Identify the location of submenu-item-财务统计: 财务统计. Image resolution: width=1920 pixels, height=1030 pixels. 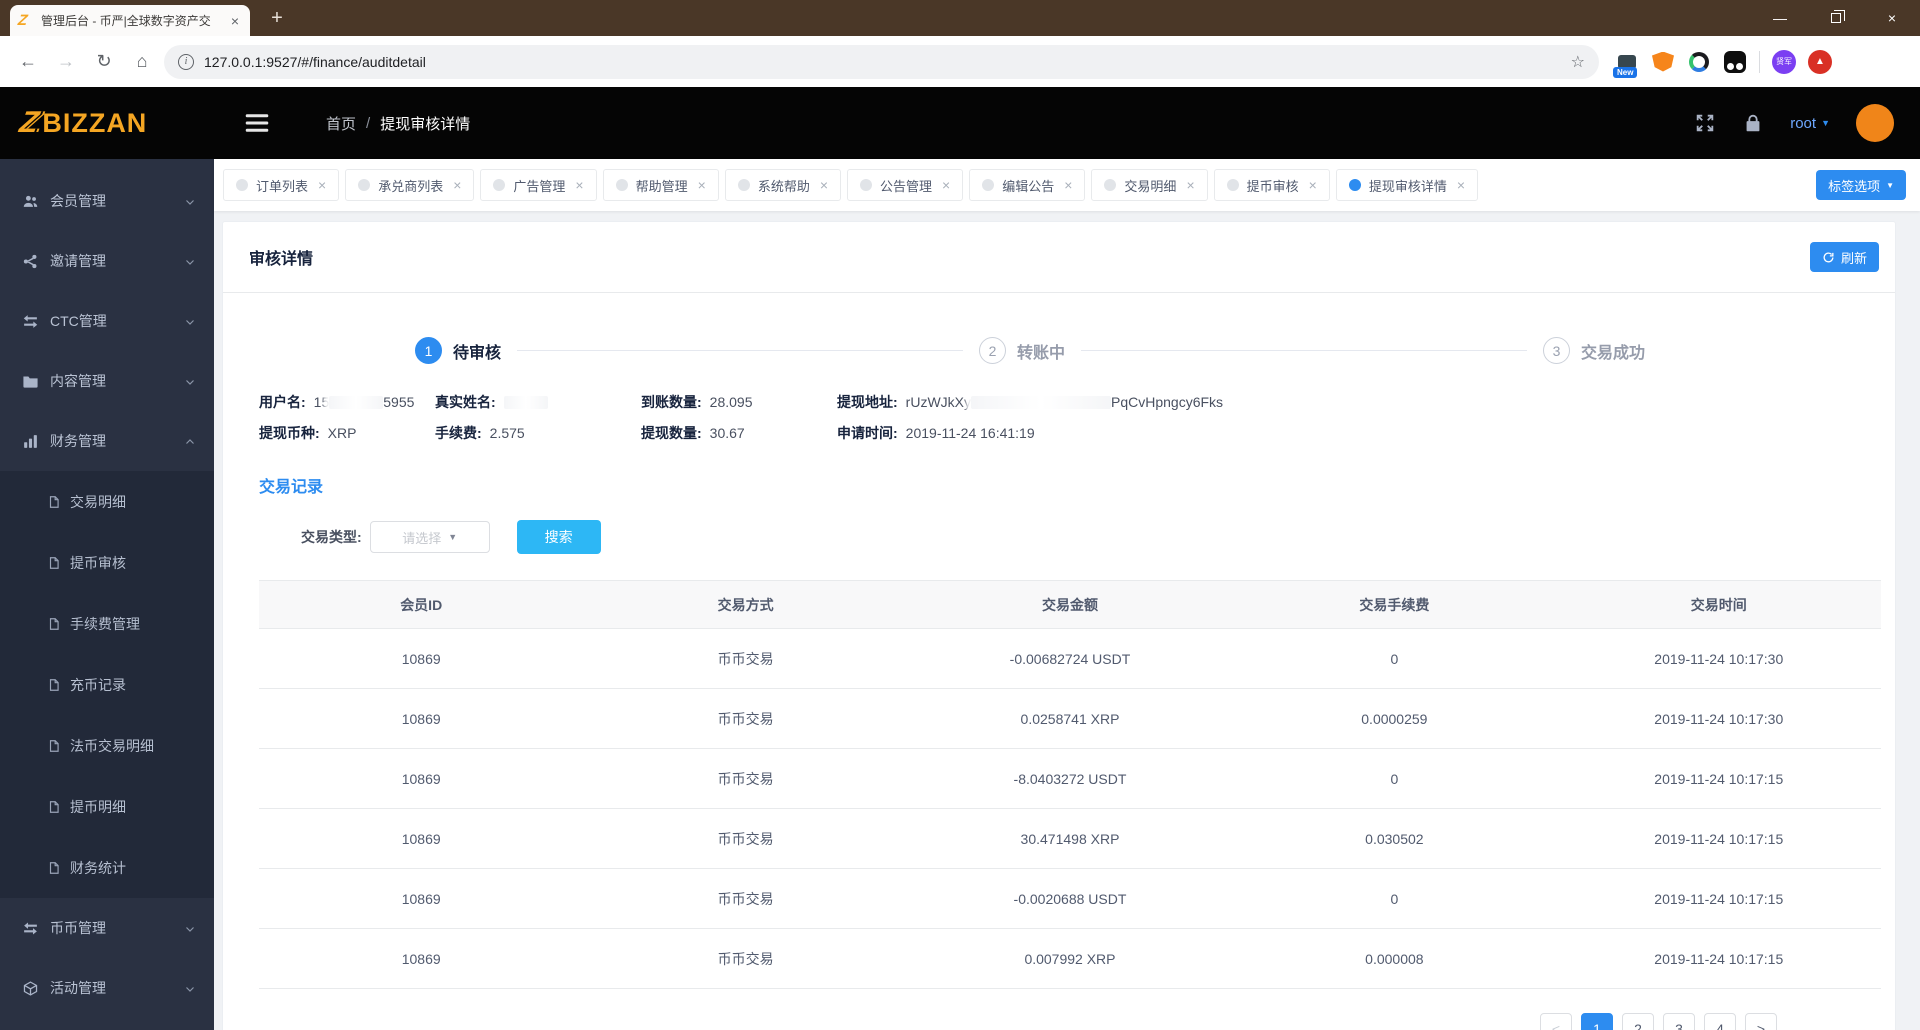
(107, 867).